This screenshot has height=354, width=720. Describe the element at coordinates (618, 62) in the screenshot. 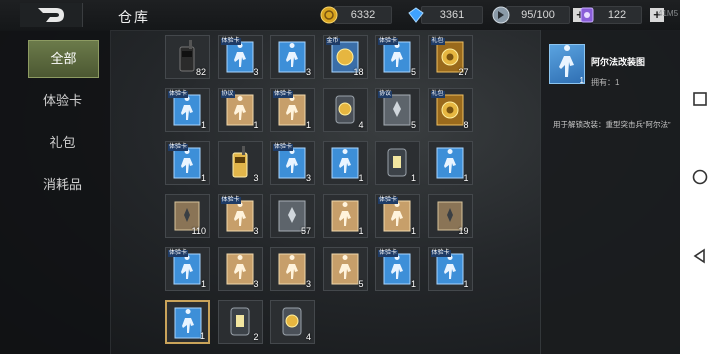

I see `detail-item-name: 阿尔法改装图` at that location.